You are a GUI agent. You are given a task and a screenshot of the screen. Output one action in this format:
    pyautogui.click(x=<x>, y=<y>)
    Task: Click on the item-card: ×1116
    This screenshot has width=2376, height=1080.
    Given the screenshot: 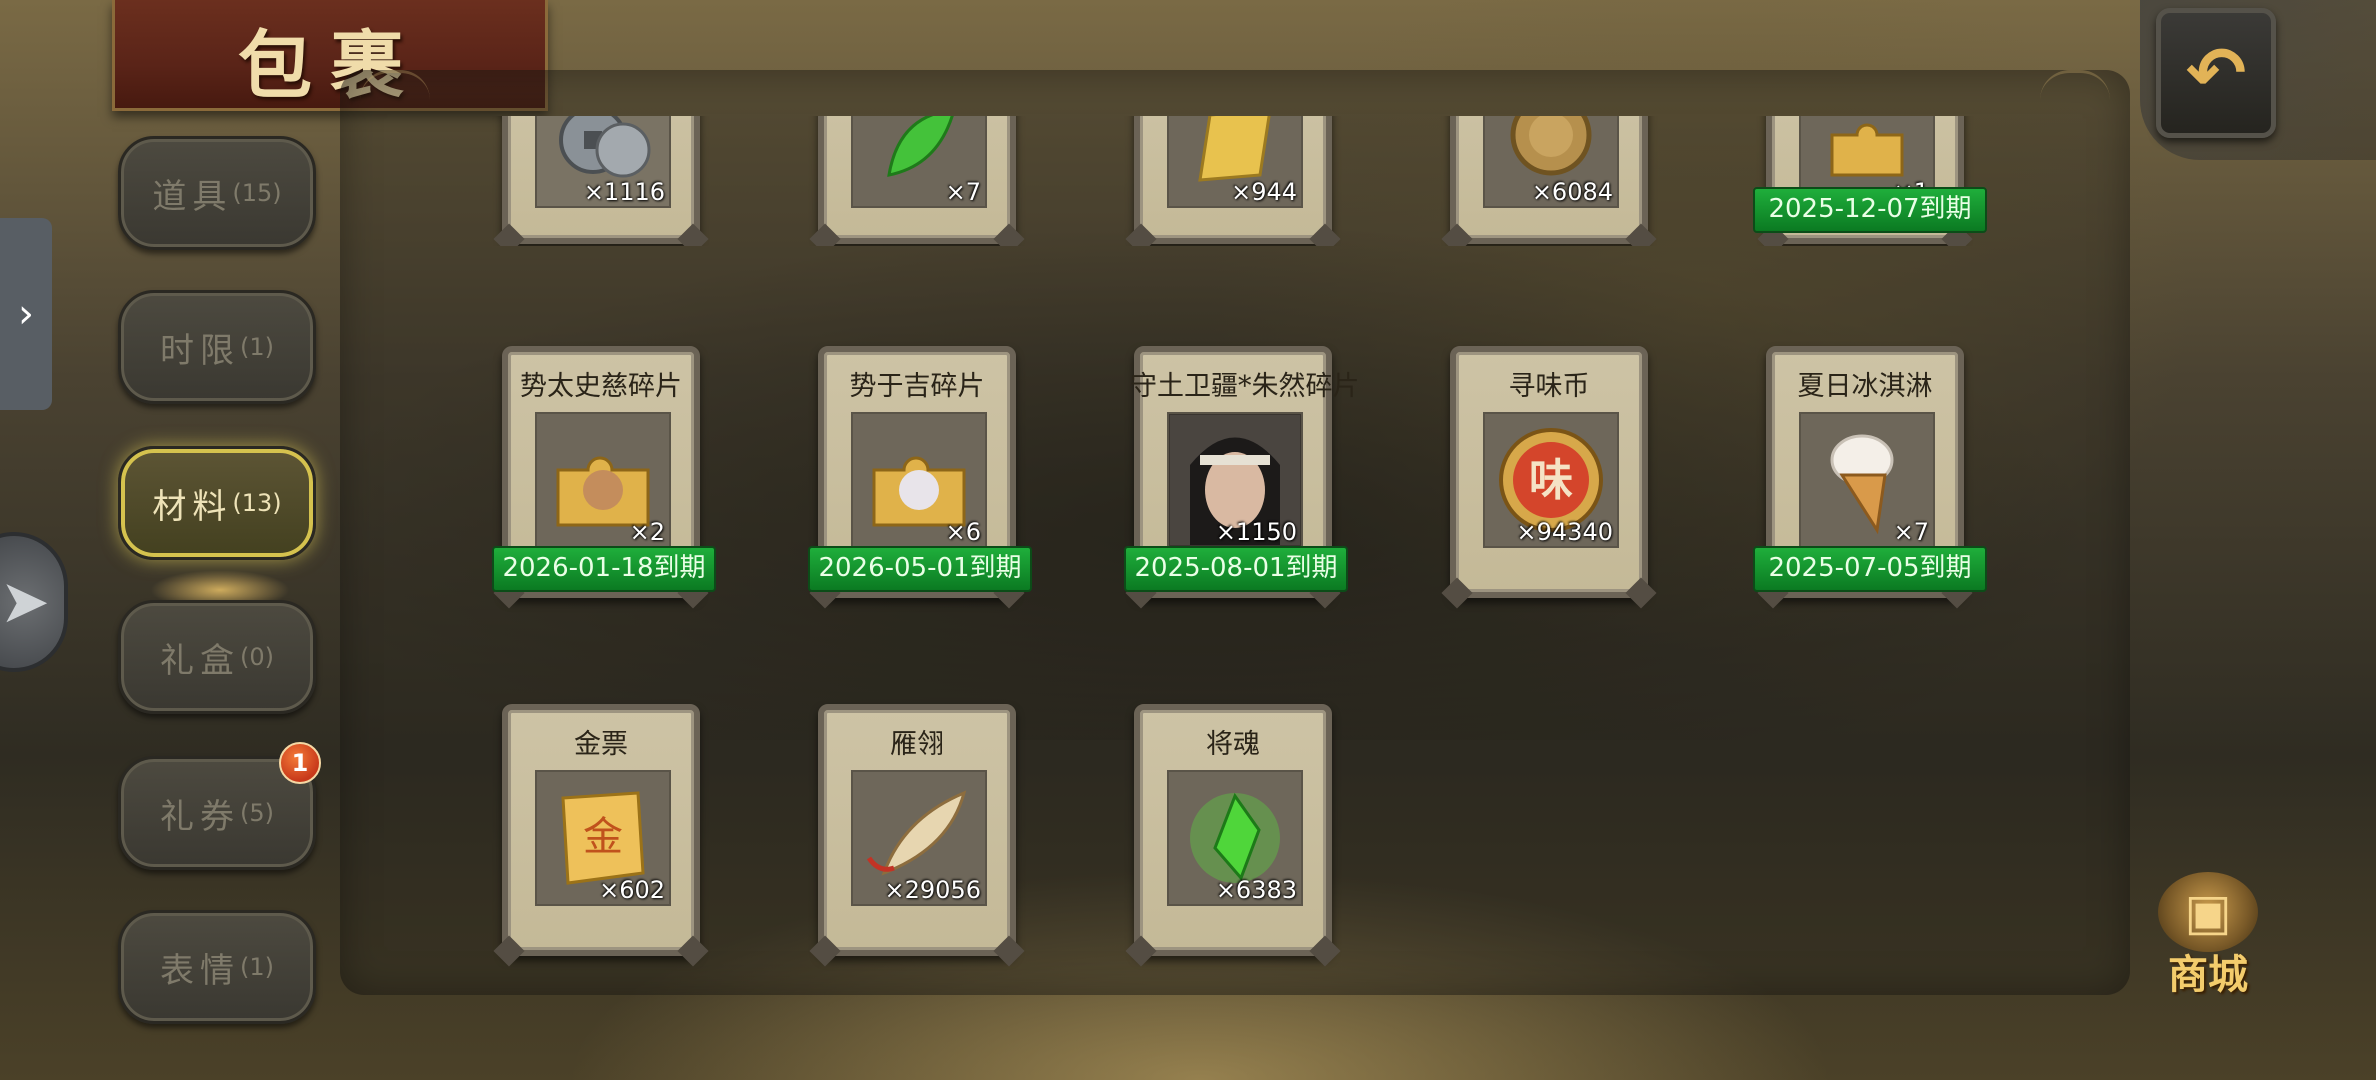 What is the action you would take?
    pyautogui.click(x=601, y=180)
    